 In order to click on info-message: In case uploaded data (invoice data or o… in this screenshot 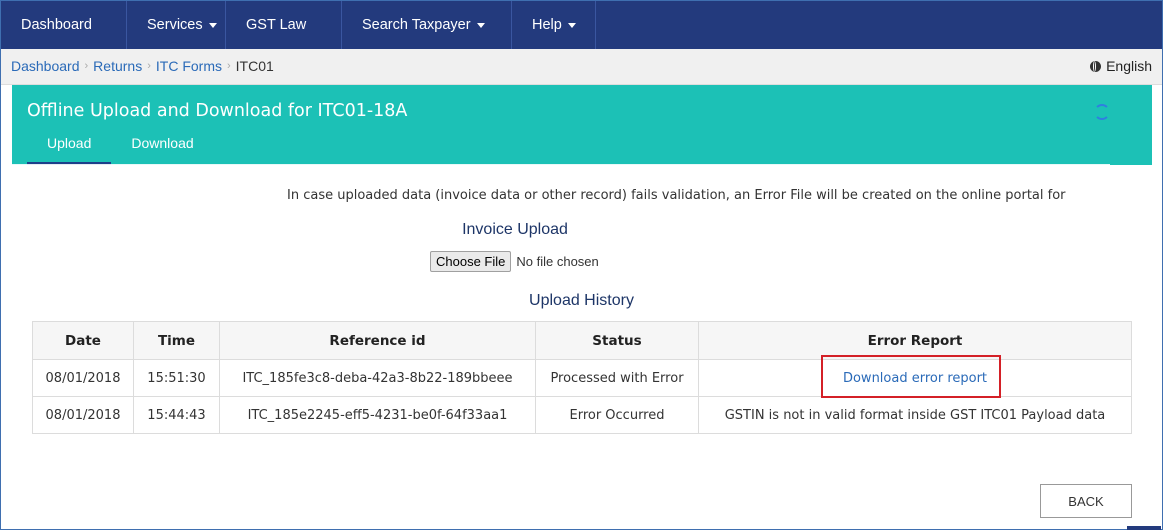, I will do `click(676, 195)`.